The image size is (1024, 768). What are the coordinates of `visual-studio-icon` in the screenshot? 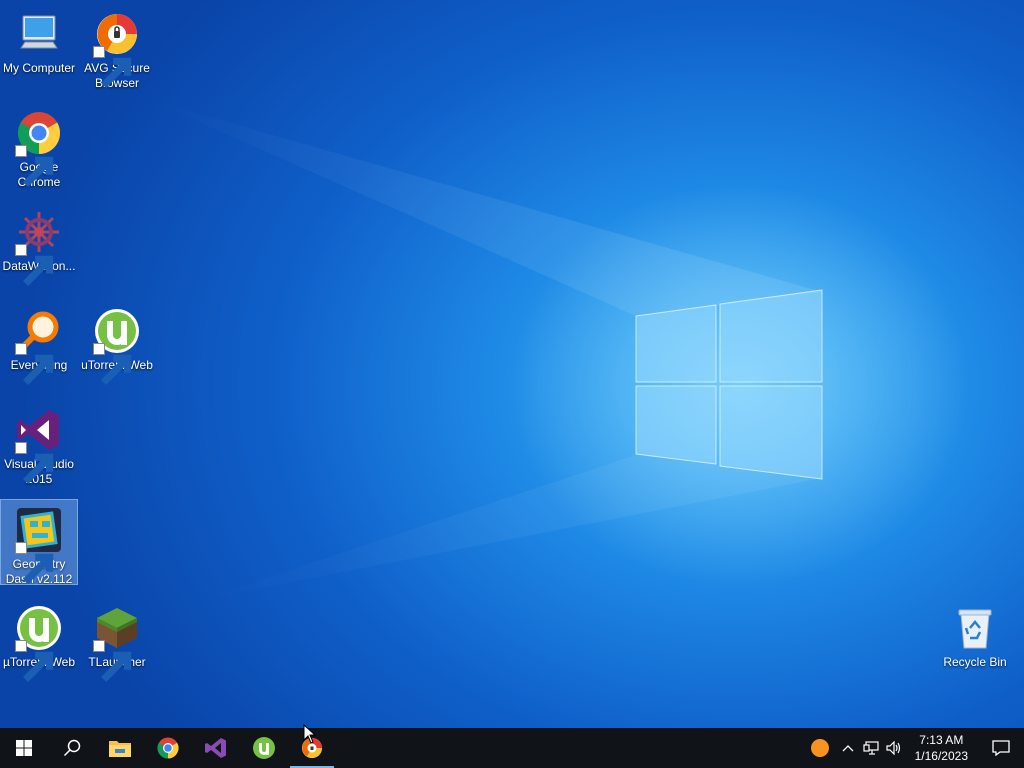 It's located at (215, 748).